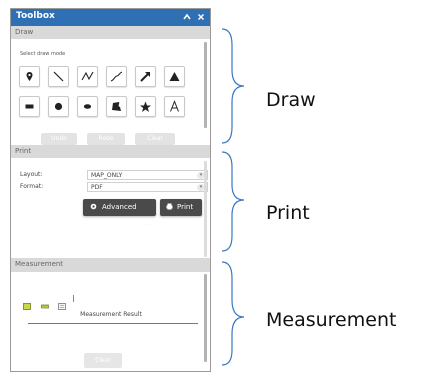 The width and height of the screenshot is (446, 373). What do you see at coordinates (331, 320) in the screenshot?
I see `measurement-callout-label: Measurement` at bounding box center [331, 320].